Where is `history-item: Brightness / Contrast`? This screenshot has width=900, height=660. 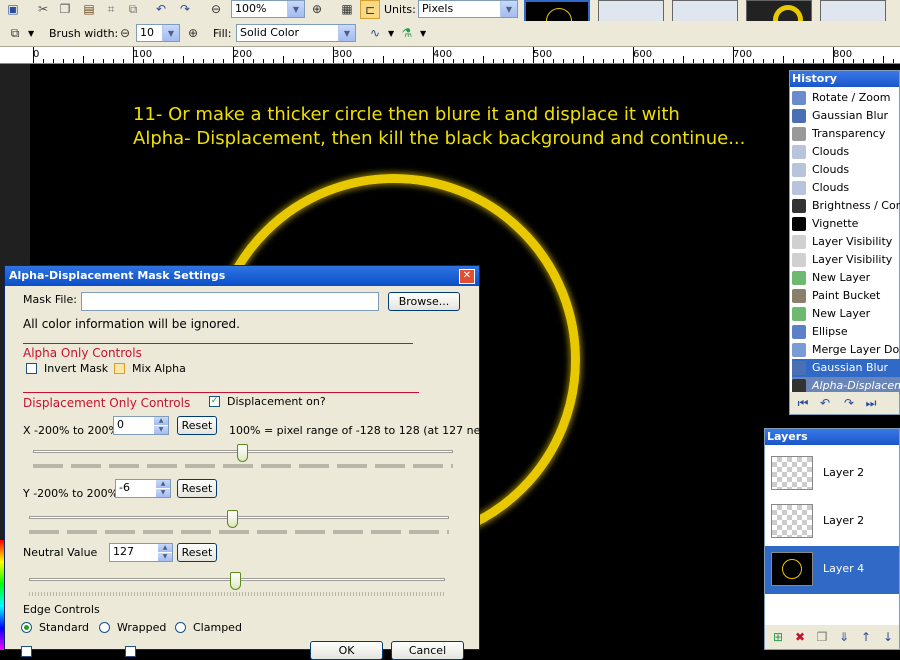
history-item: Brightness / Contrast is located at coordinates (846, 206).